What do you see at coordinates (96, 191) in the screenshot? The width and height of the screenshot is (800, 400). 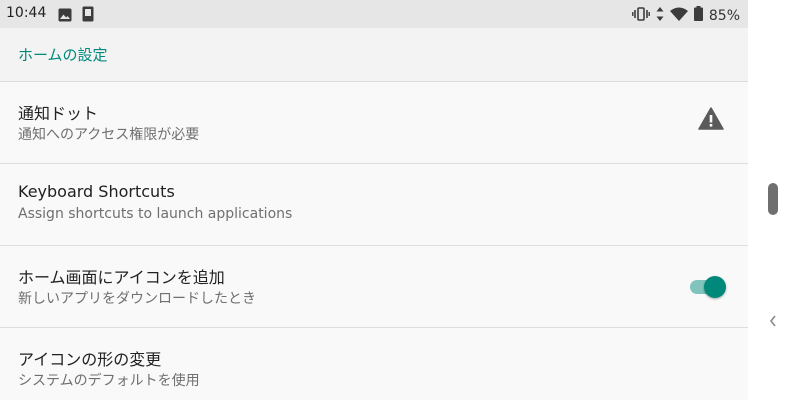 I see `pref-title: Keyboard Shortcuts` at bounding box center [96, 191].